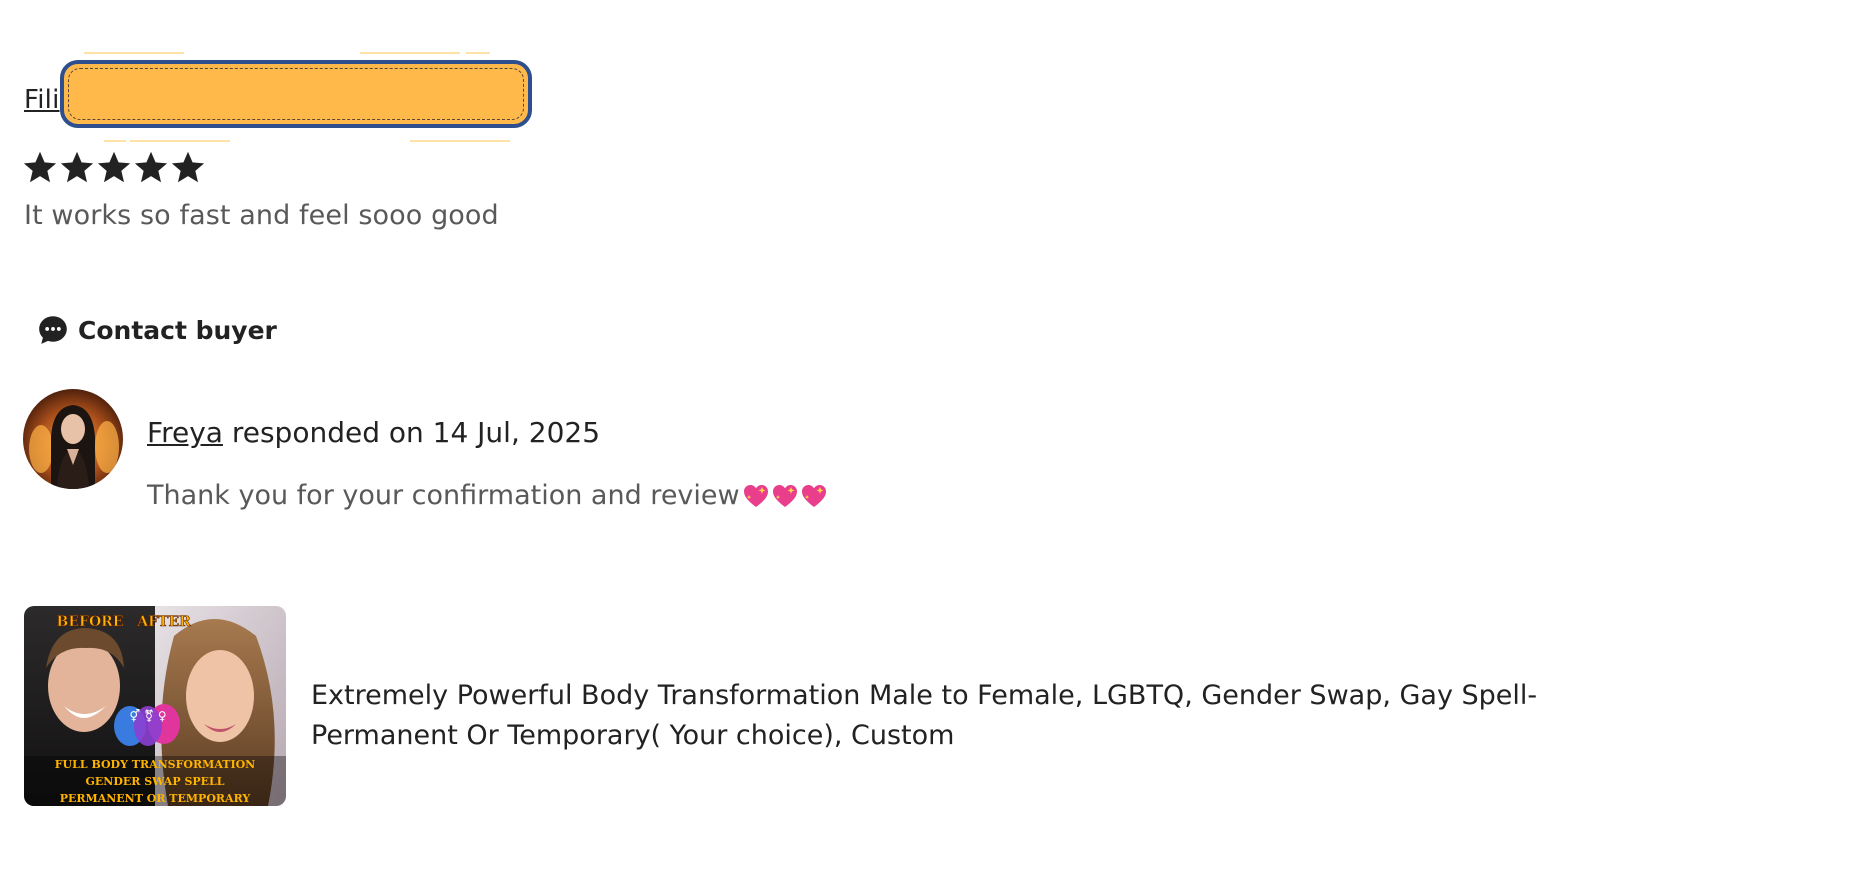 The image size is (1876, 882). Describe the element at coordinates (185, 432) in the screenshot. I see `responder-name-link: Freya` at that location.